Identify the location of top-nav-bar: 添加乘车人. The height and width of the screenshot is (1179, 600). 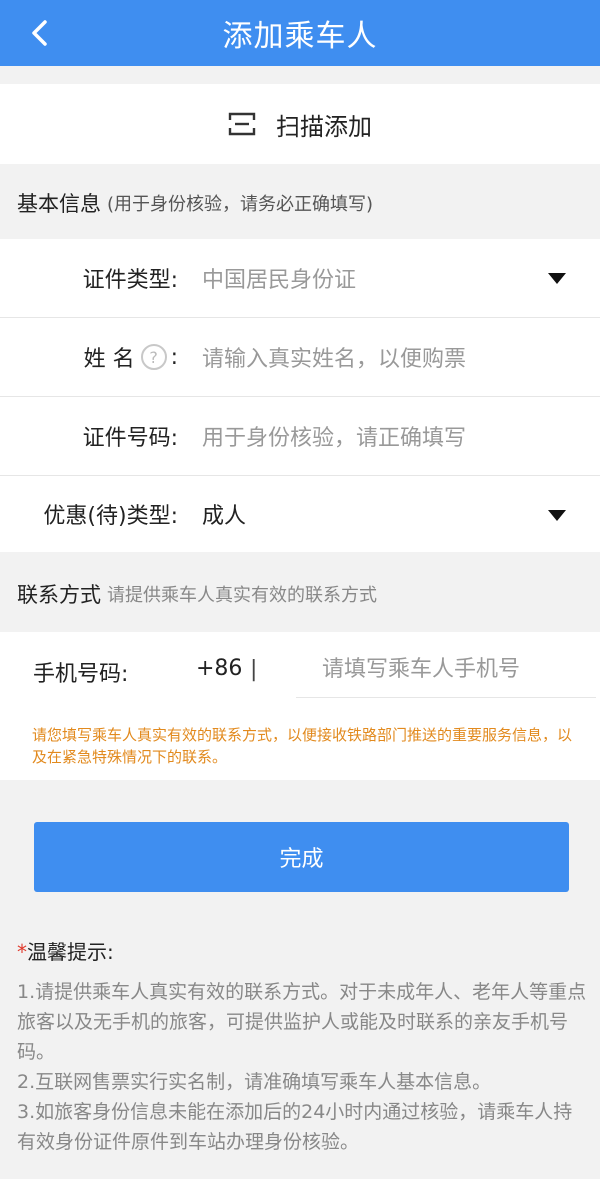
(300, 33).